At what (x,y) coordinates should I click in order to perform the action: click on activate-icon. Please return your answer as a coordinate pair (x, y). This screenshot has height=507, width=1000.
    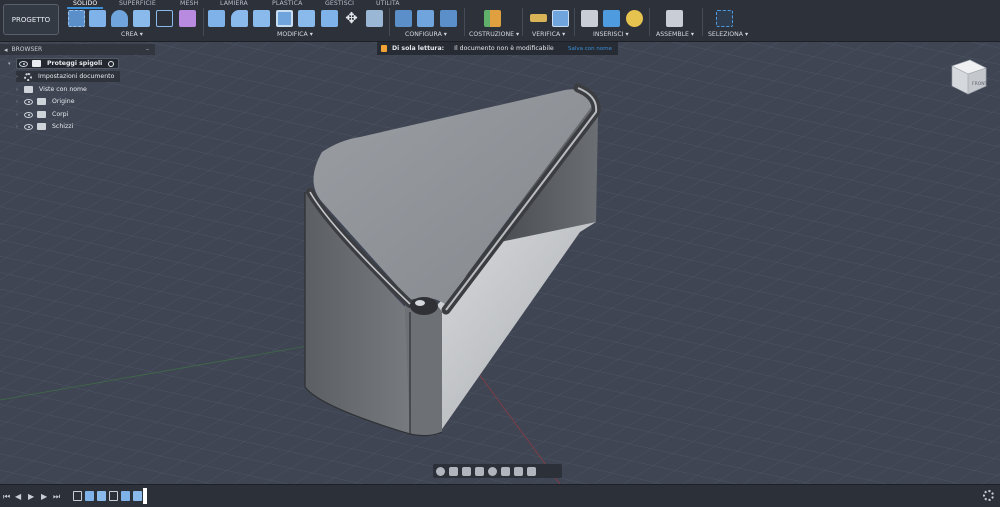
    Looking at the image, I should click on (111, 63).